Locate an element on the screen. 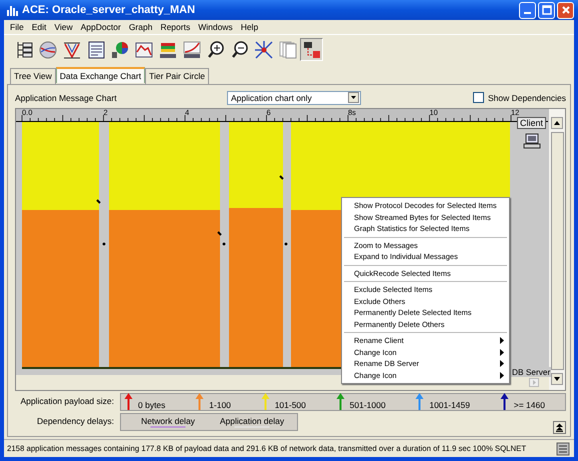 This screenshot has height=461, width=578. curve-chart-icon is located at coordinates (192, 50).